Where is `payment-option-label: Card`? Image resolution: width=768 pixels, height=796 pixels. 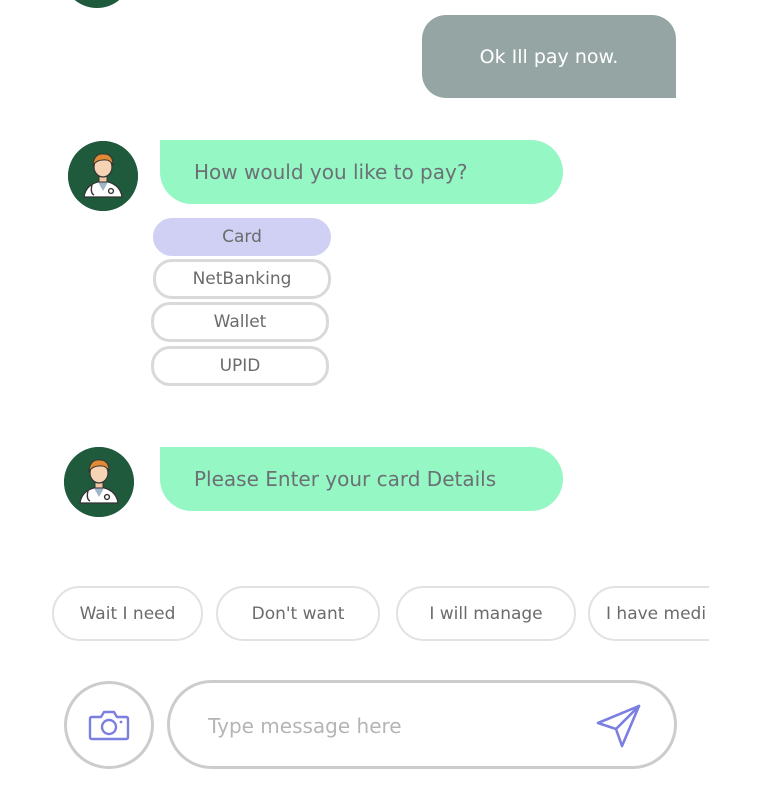
payment-option-label: Card is located at coordinates (242, 237).